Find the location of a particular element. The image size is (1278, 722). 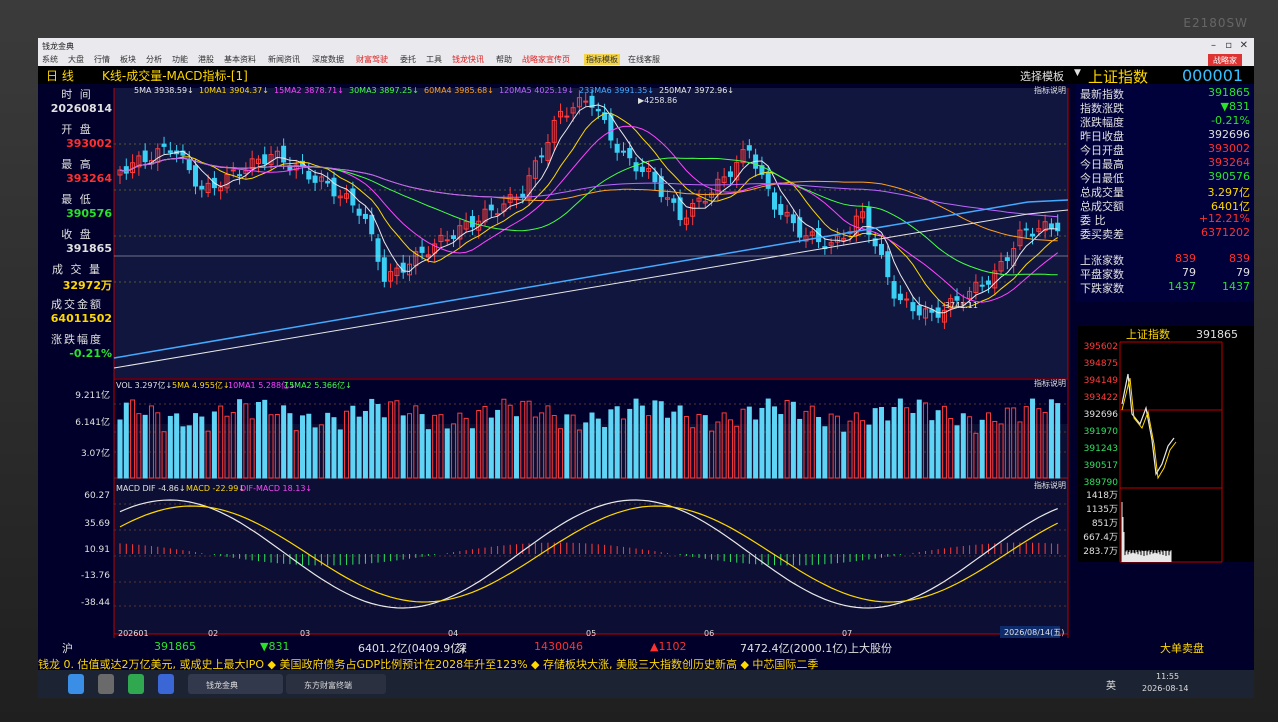

browser-icon is located at coordinates (136, 684).